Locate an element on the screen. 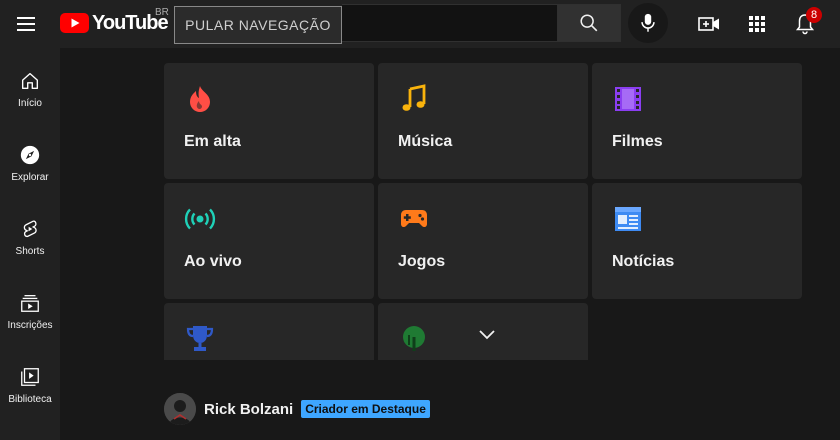 This screenshot has height=440, width=840. shorts-icon is located at coordinates (30, 229).